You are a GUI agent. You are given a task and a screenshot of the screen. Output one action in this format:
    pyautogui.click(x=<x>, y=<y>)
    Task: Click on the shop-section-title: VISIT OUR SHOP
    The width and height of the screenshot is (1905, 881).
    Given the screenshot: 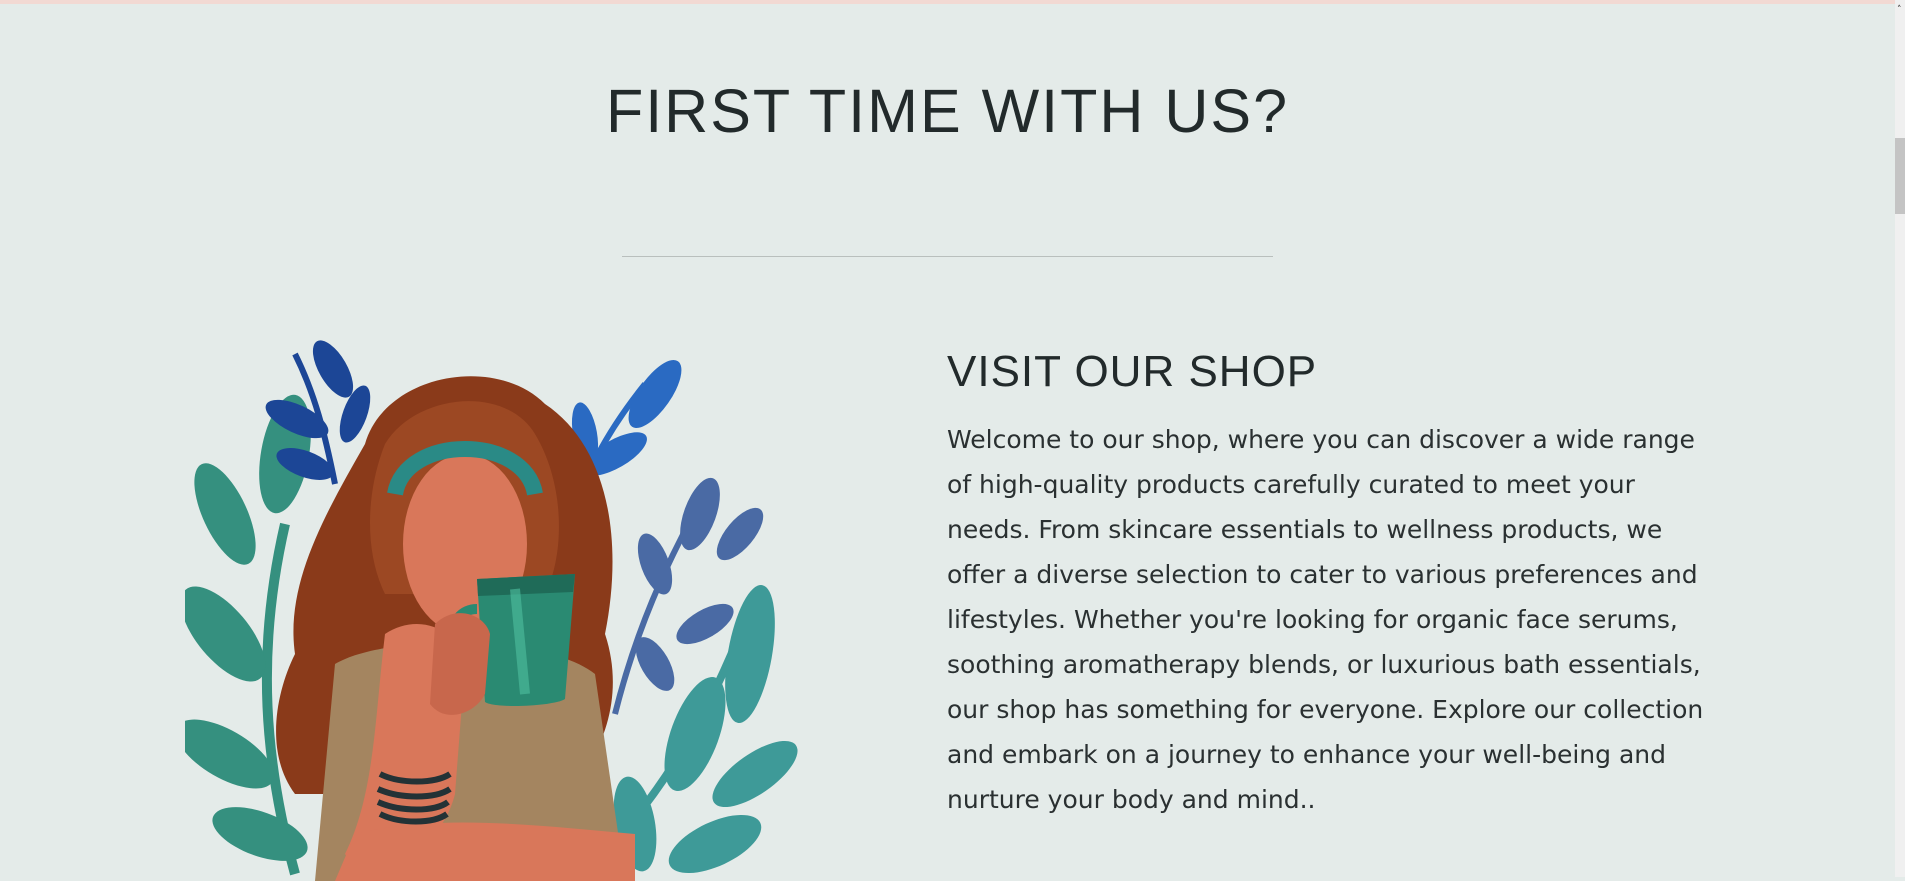 What is the action you would take?
    pyautogui.click(x=1132, y=371)
    